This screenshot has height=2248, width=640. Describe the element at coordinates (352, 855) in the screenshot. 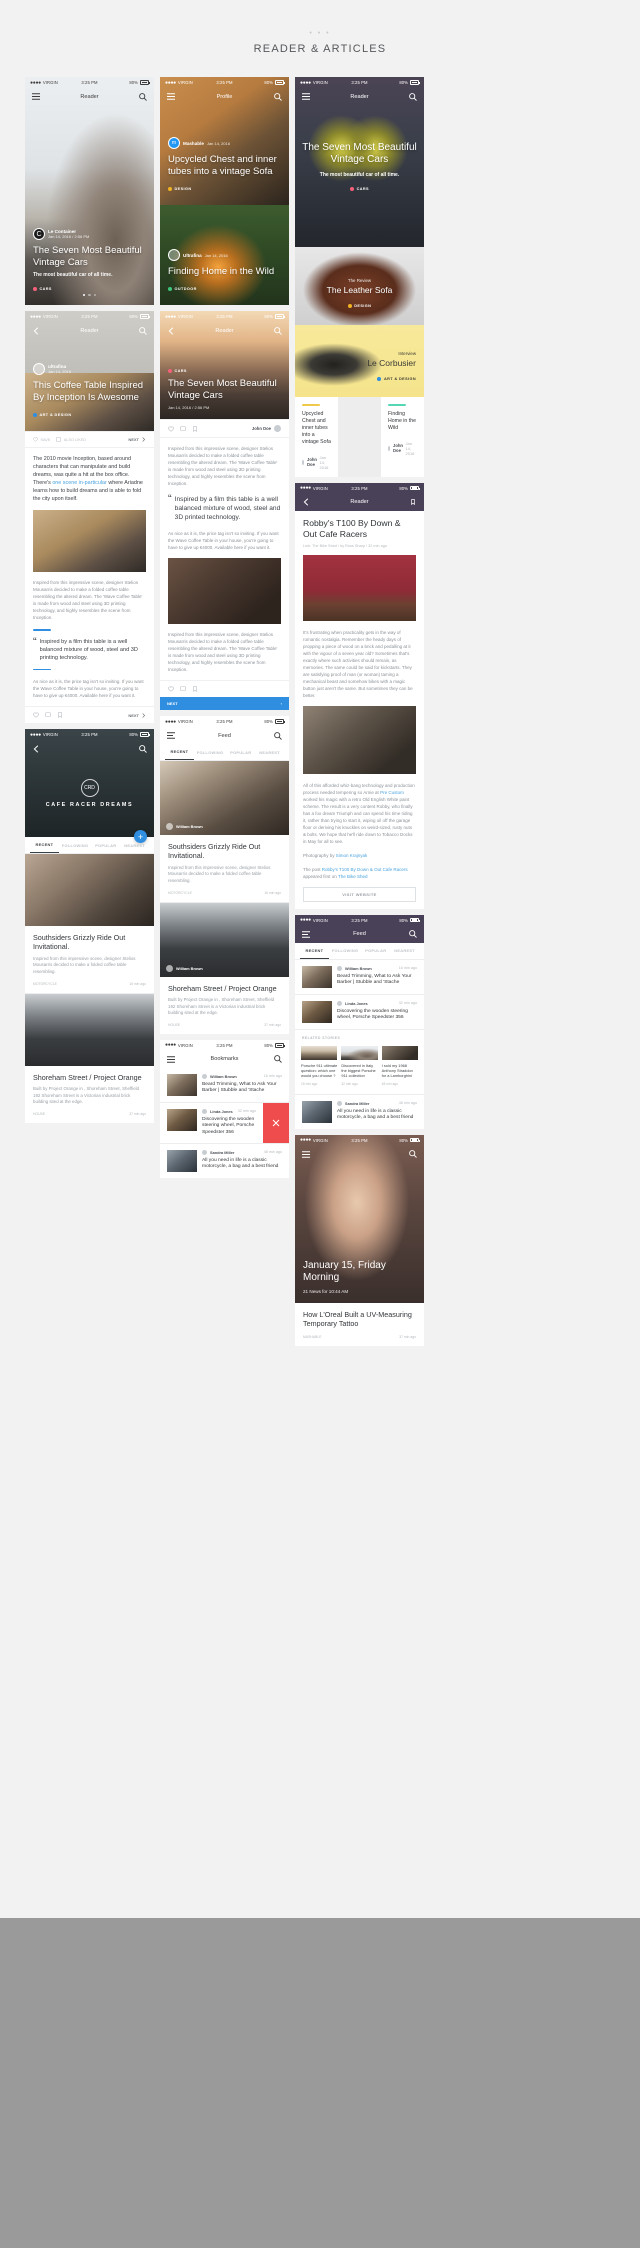

I see `photographer-link: Simon Krajnyak` at that location.